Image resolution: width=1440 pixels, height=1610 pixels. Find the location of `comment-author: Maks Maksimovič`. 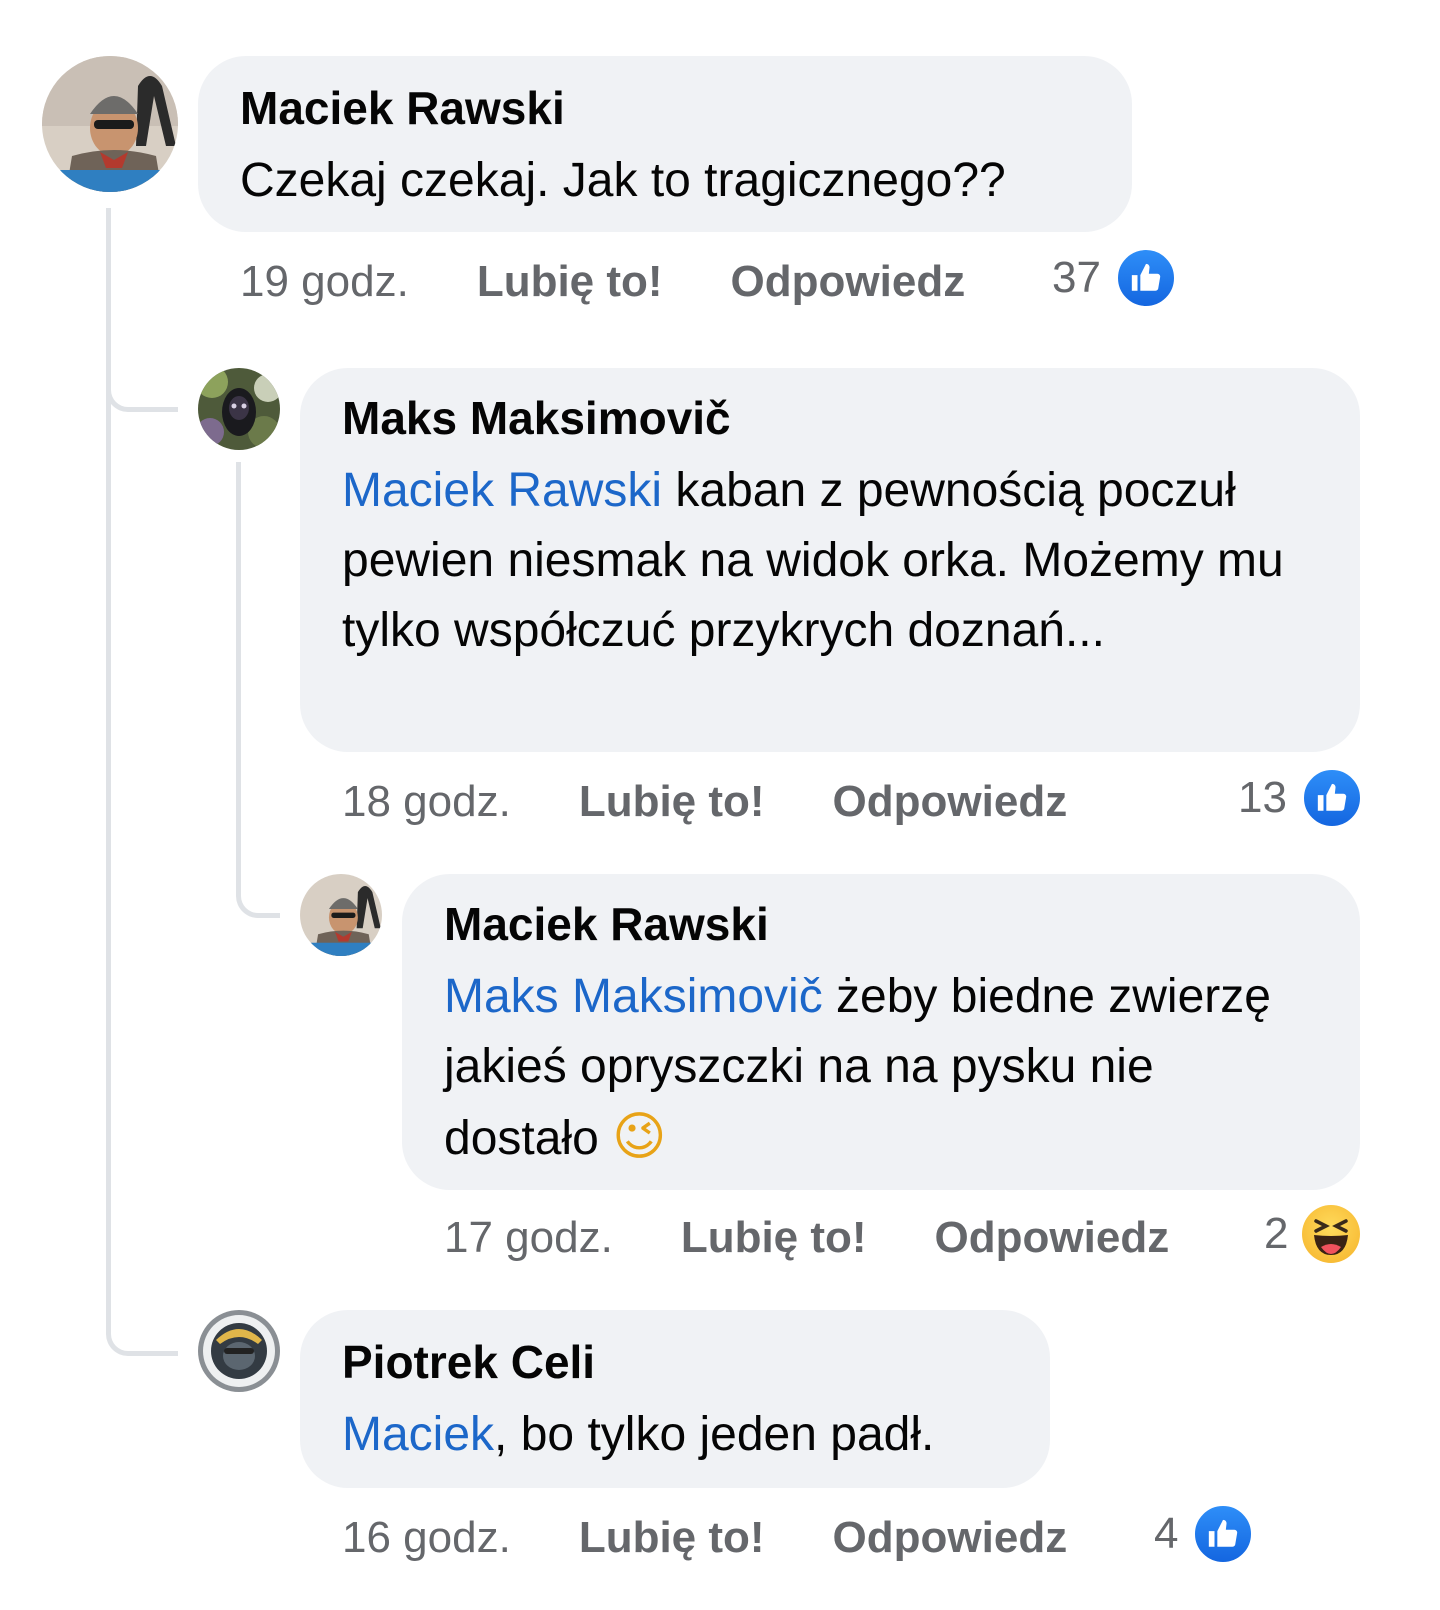

comment-author: Maks Maksimovič is located at coordinates (830, 418).